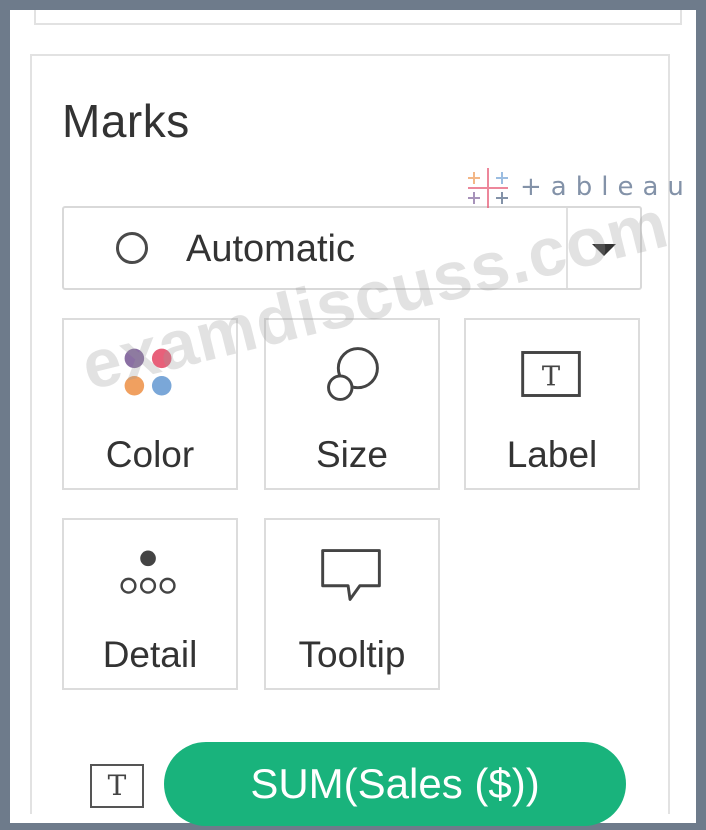 Image resolution: width=706 pixels, height=830 pixels. I want to click on tooltip-shelf-label: Tooltip, so click(352, 654).